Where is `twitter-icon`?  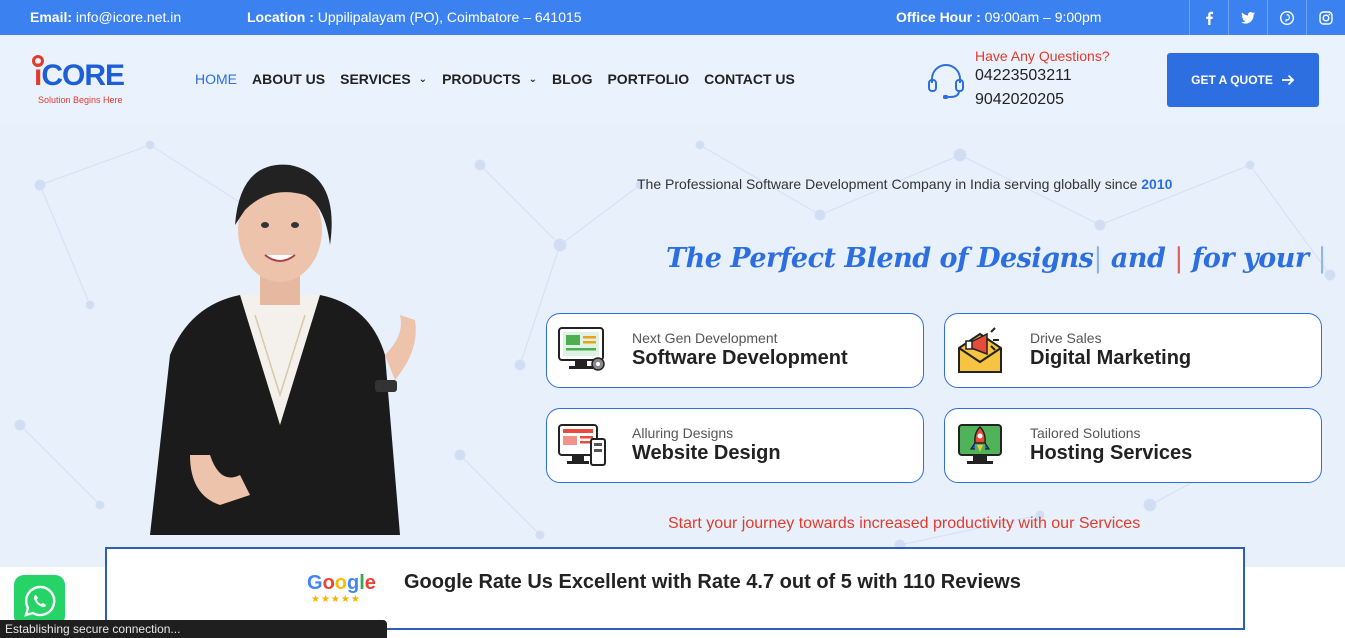 twitter-icon is located at coordinates (1247, 17).